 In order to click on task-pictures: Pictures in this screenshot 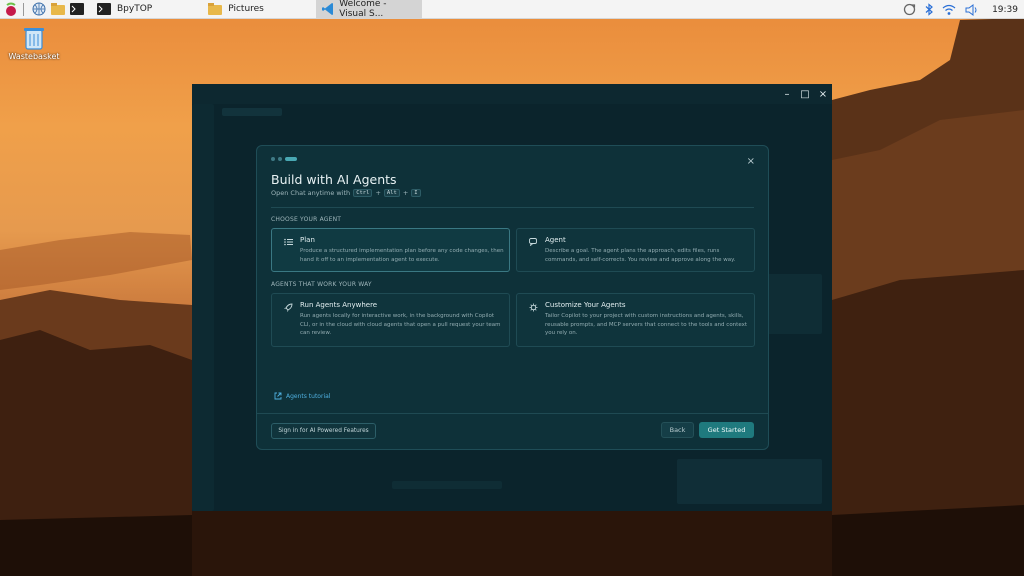, I will do `click(236, 9)`.